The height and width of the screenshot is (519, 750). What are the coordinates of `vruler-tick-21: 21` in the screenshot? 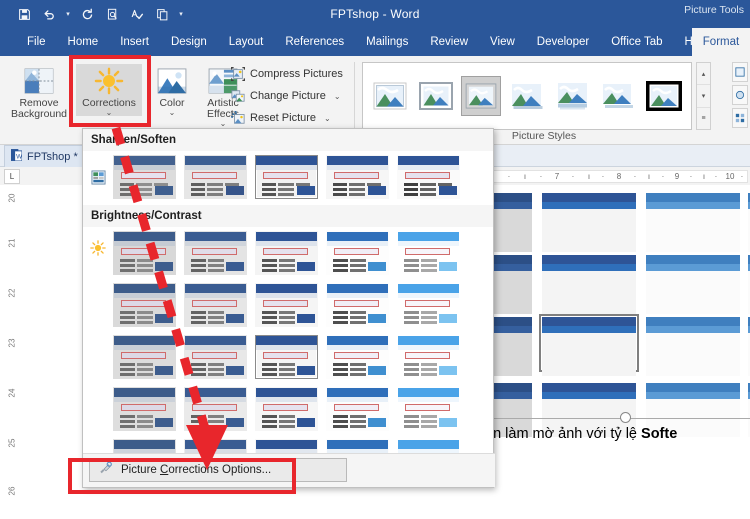 It's located at (12, 243).